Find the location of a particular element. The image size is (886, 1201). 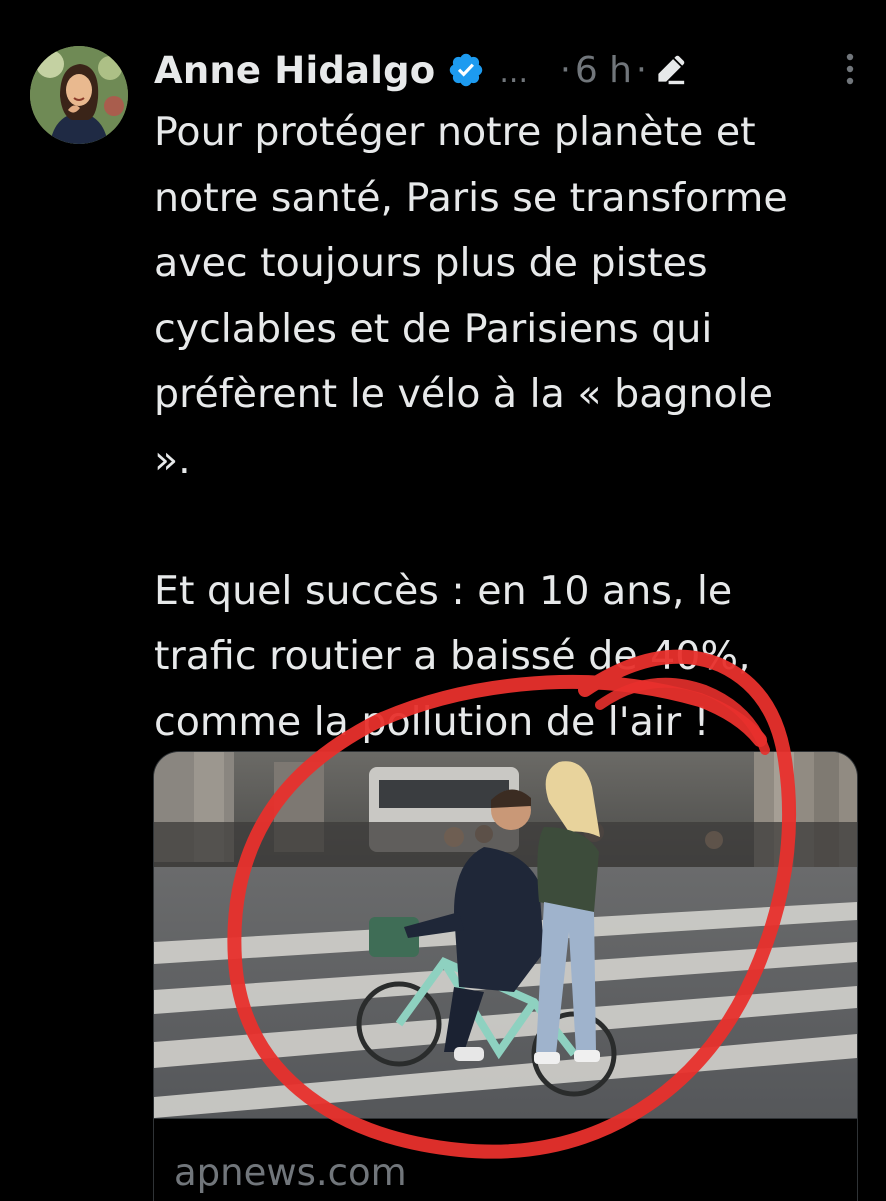

tweet-text-line: trafic routier a baissé de 40%, is located at coordinates (452, 656).